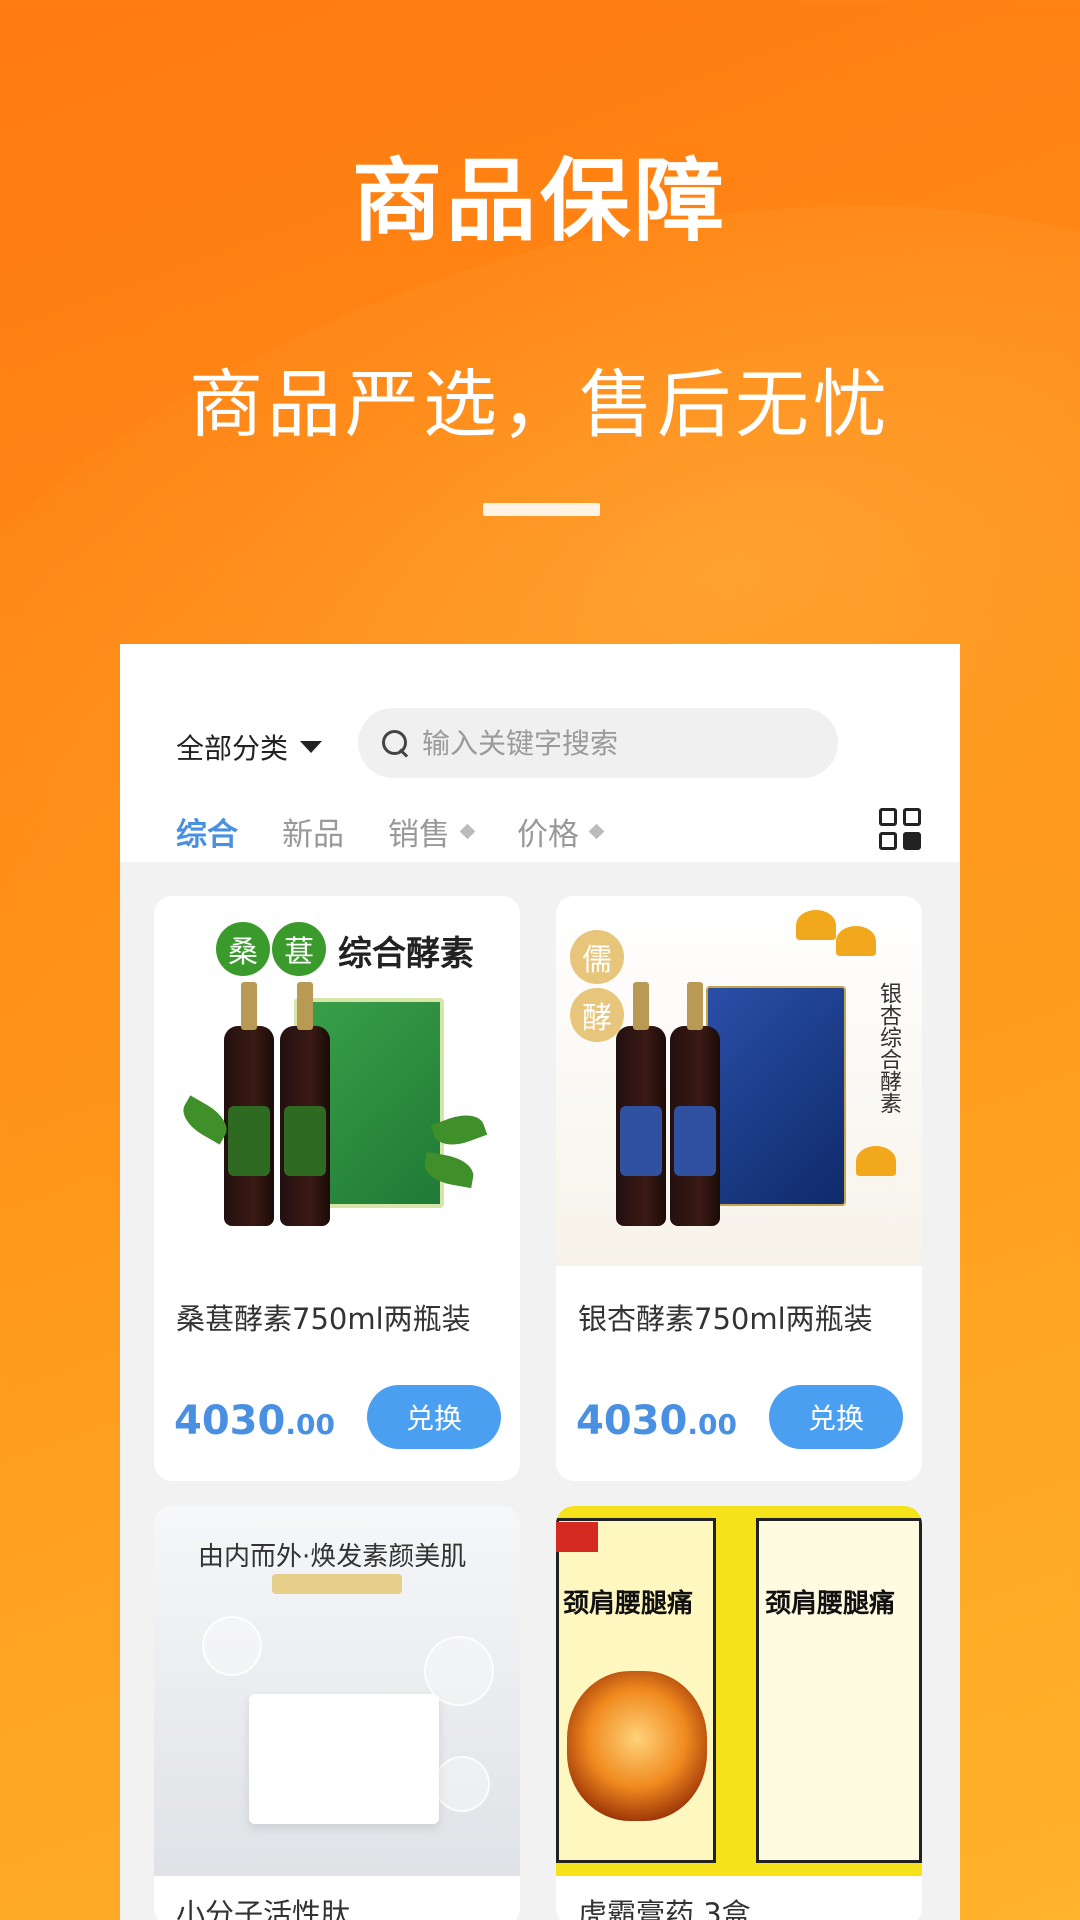 Image resolution: width=1080 pixels, height=1920 pixels. I want to click on gift-box, so click(776, 1096).